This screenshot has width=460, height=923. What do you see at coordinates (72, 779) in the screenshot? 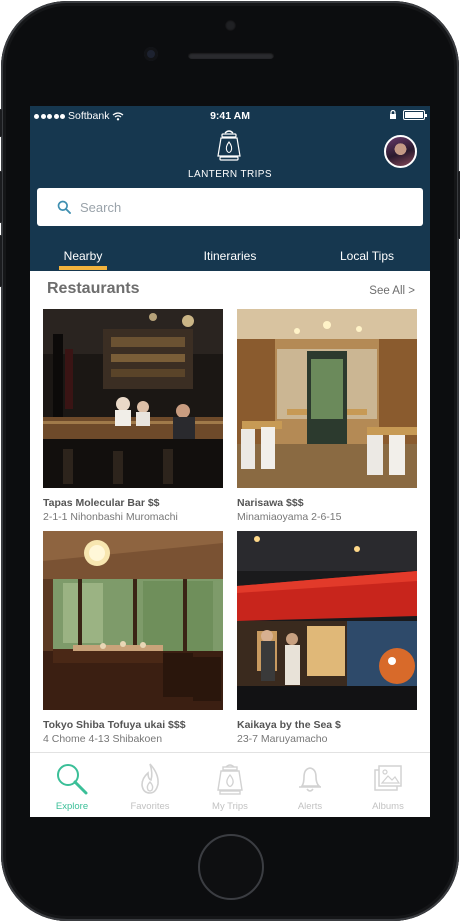
I see `magnifier-icon` at bounding box center [72, 779].